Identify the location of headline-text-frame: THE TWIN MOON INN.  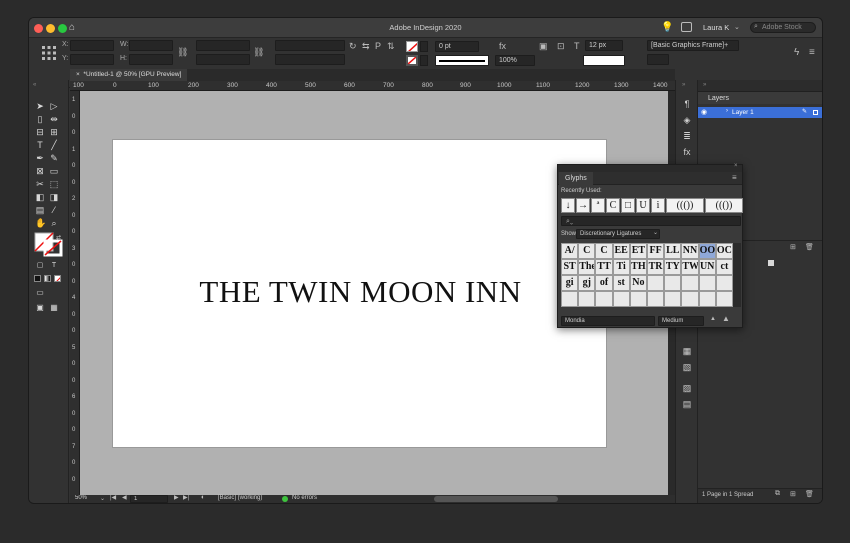
(360, 292).